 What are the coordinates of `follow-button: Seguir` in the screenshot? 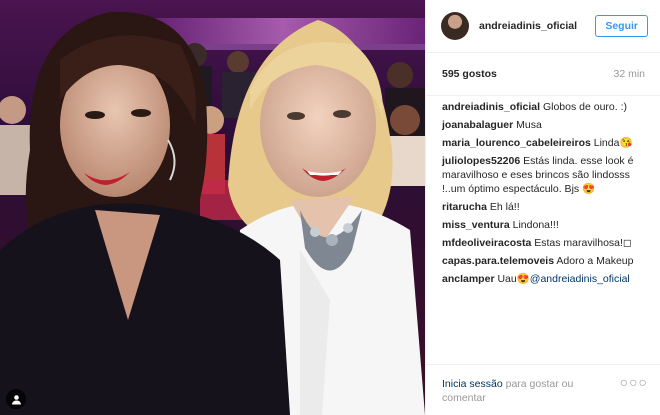 It's located at (621, 26).